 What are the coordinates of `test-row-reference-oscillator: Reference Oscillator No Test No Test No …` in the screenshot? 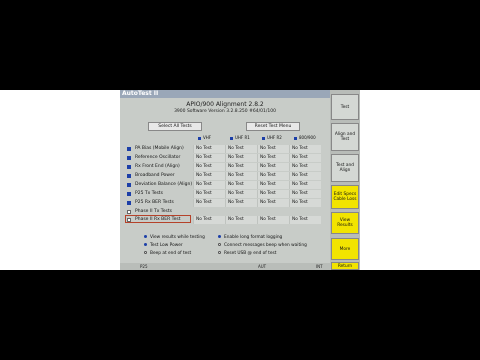 It's located at (223, 158).